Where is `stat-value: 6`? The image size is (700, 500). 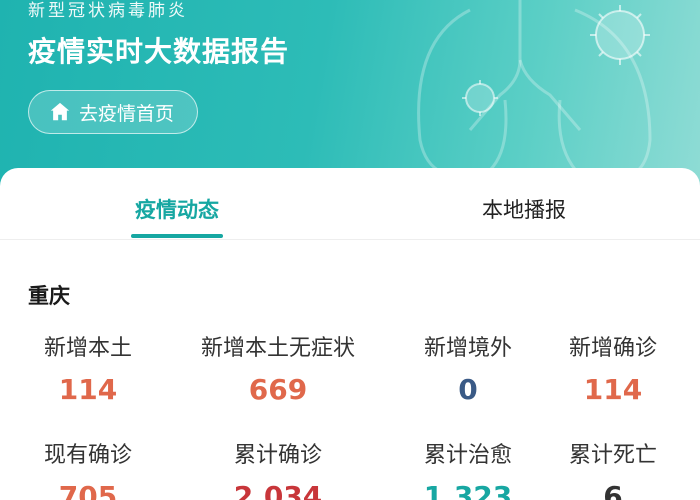
stat-value: 6 is located at coordinates (613, 490).